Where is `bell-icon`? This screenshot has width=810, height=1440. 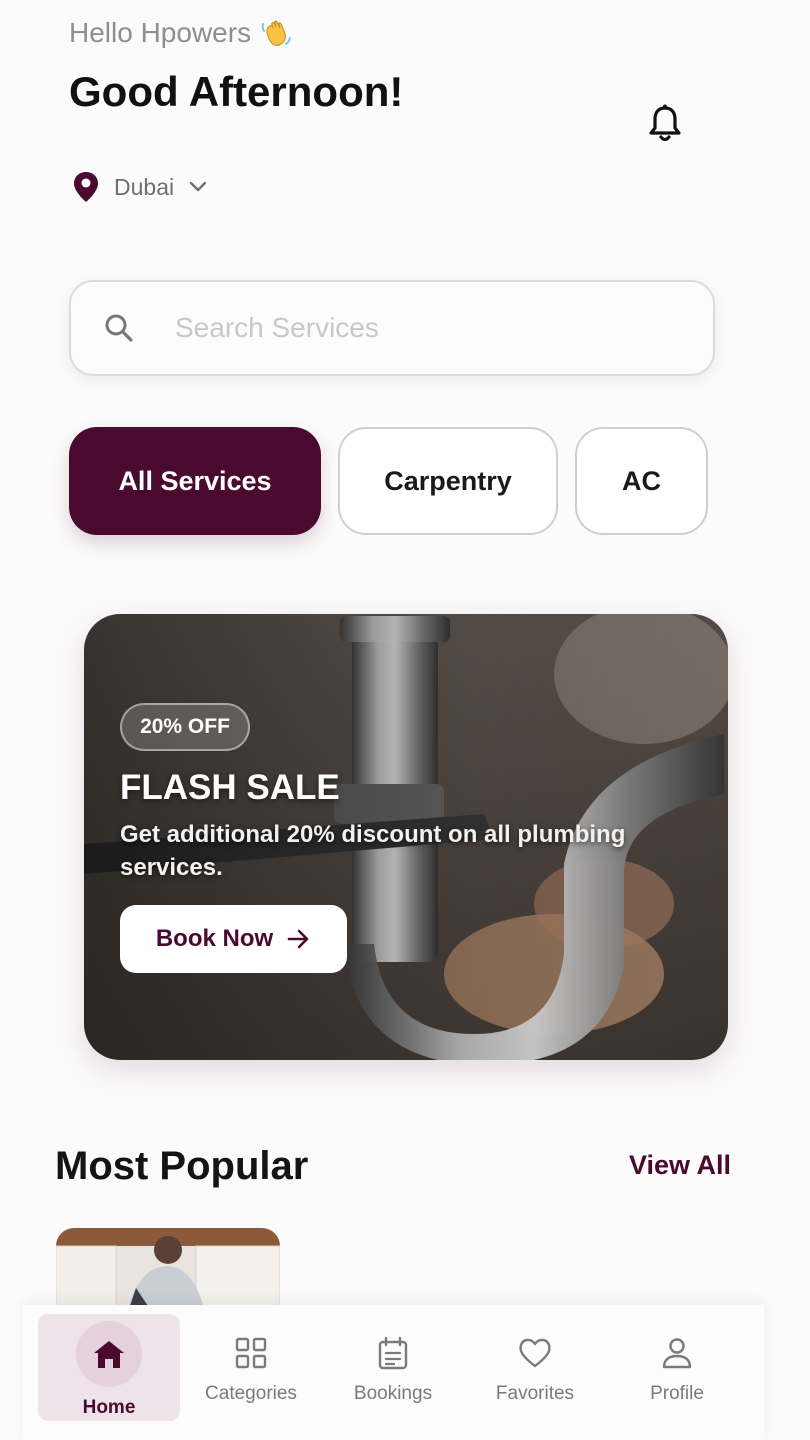 bell-icon is located at coordinates (665, 124).